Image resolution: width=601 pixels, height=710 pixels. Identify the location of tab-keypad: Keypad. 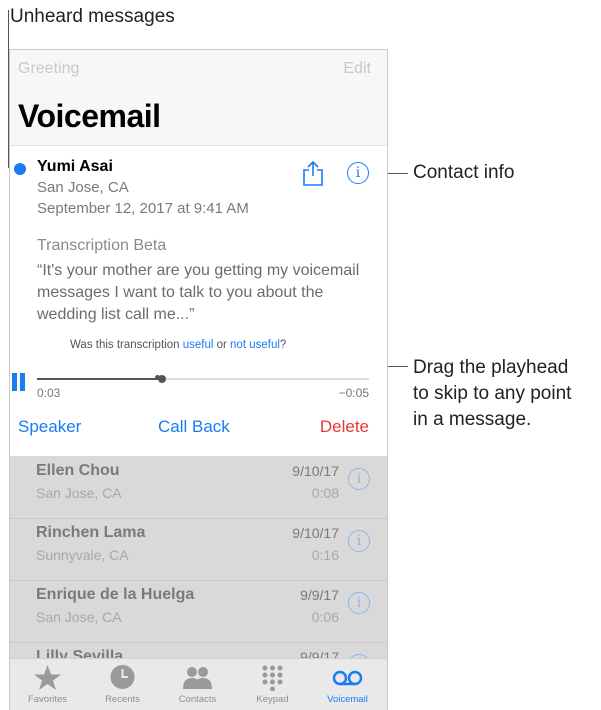
(272, 684).